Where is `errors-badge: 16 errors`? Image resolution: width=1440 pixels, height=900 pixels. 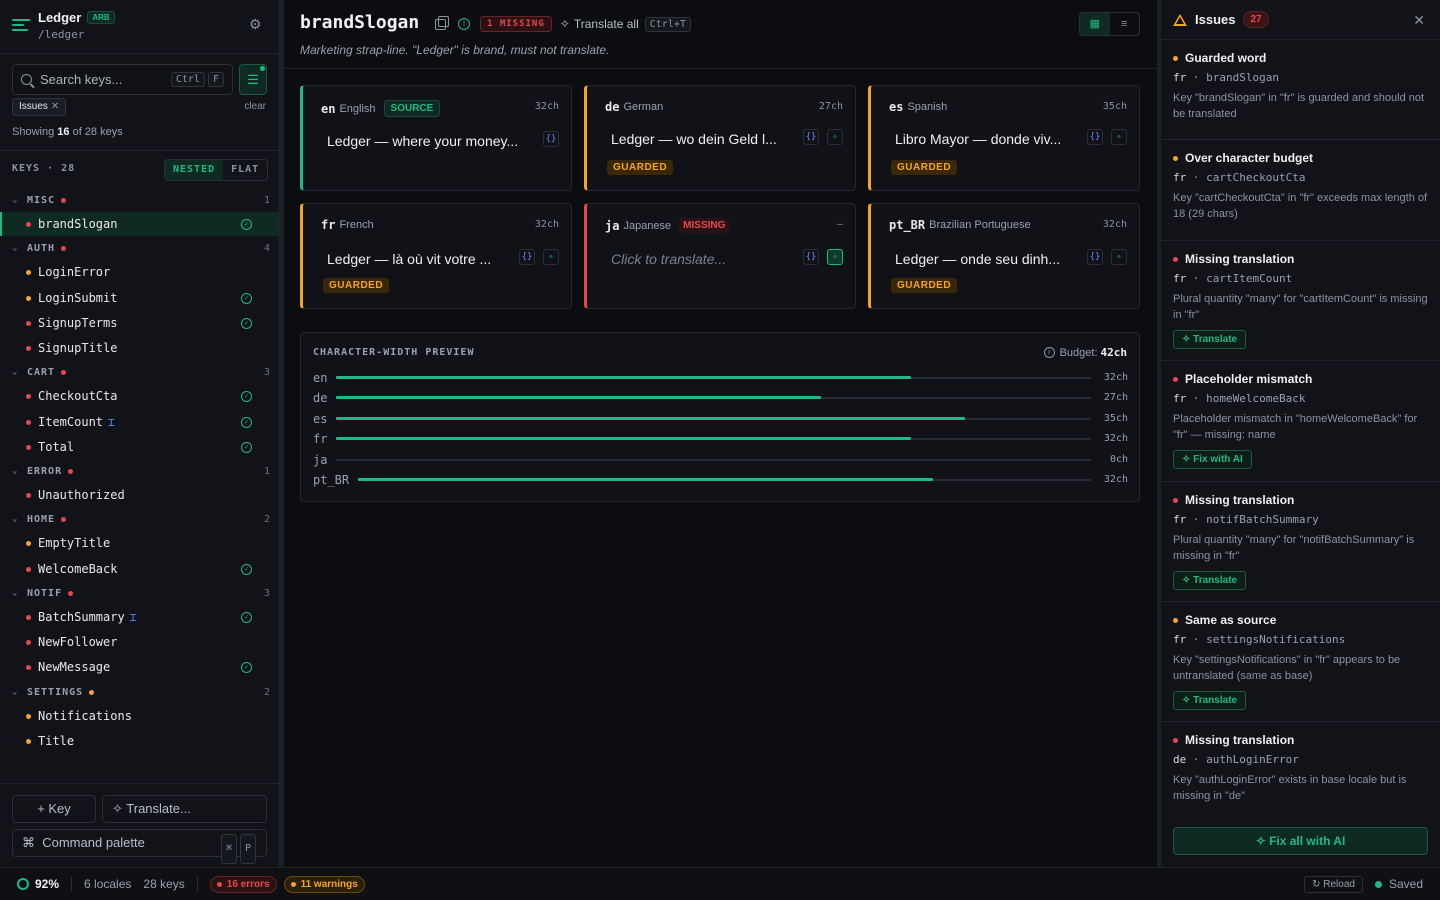 errors-badge: 16 errors is located at coordinates (243, 884).